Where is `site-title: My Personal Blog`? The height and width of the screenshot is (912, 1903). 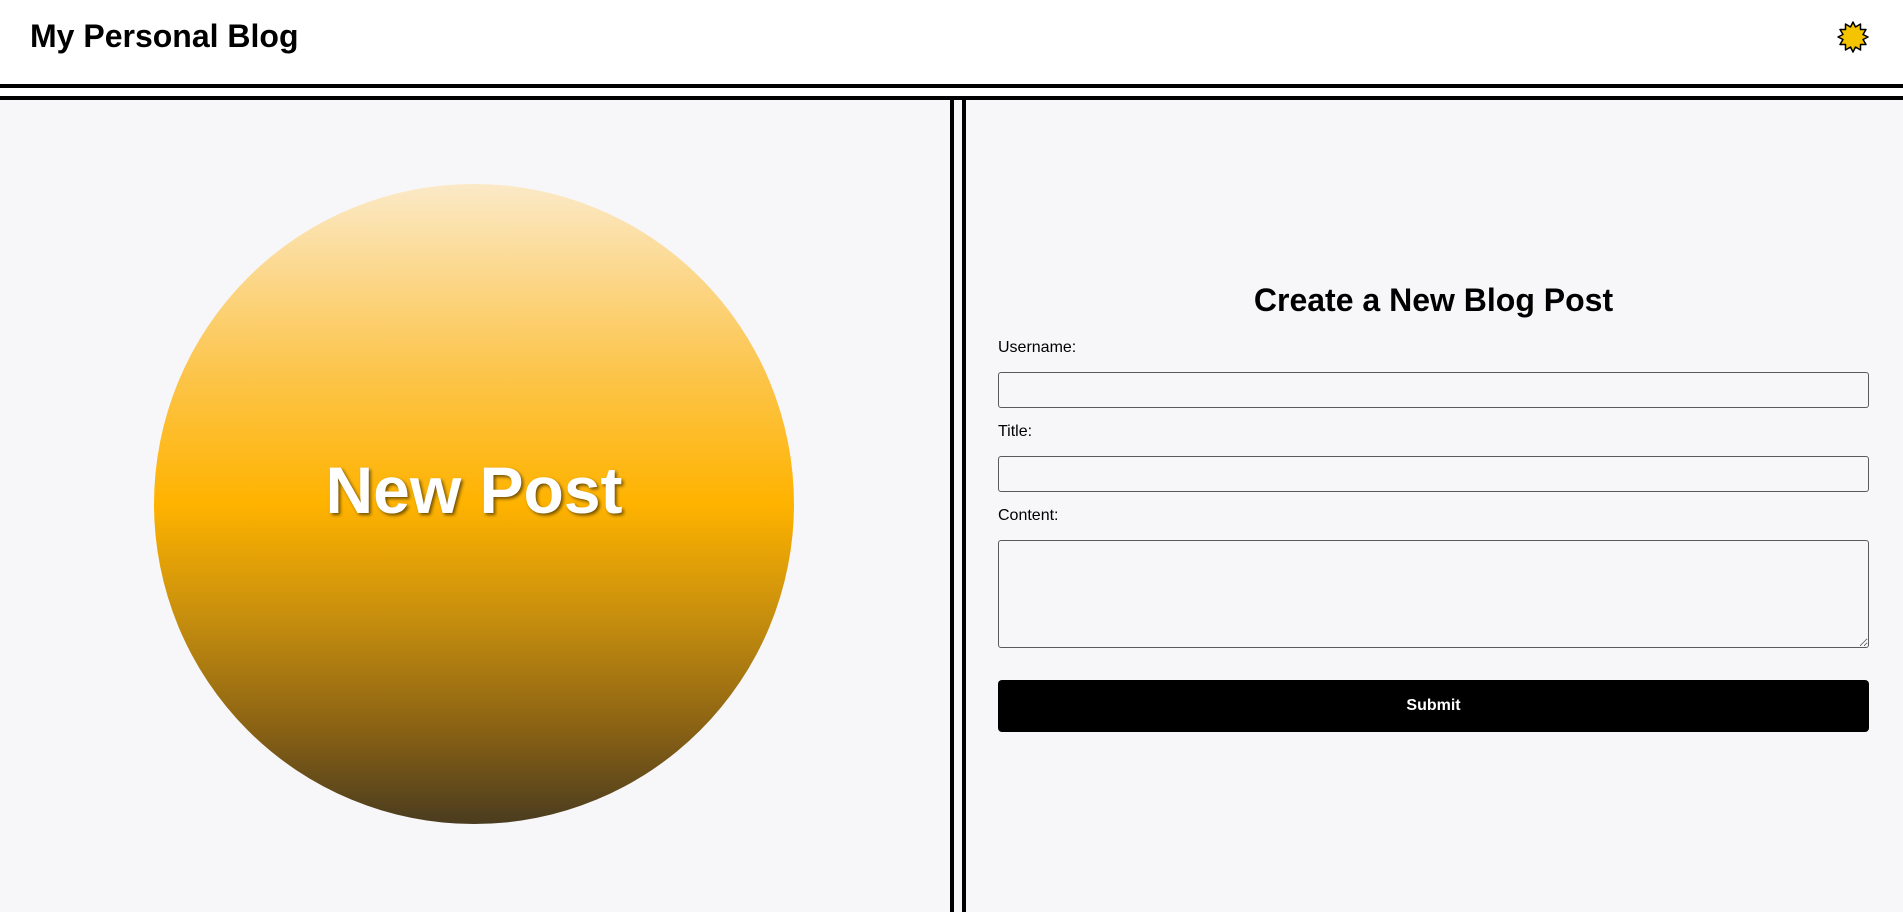
site-title: My Personal Blog is located at coordinates (164, 36).